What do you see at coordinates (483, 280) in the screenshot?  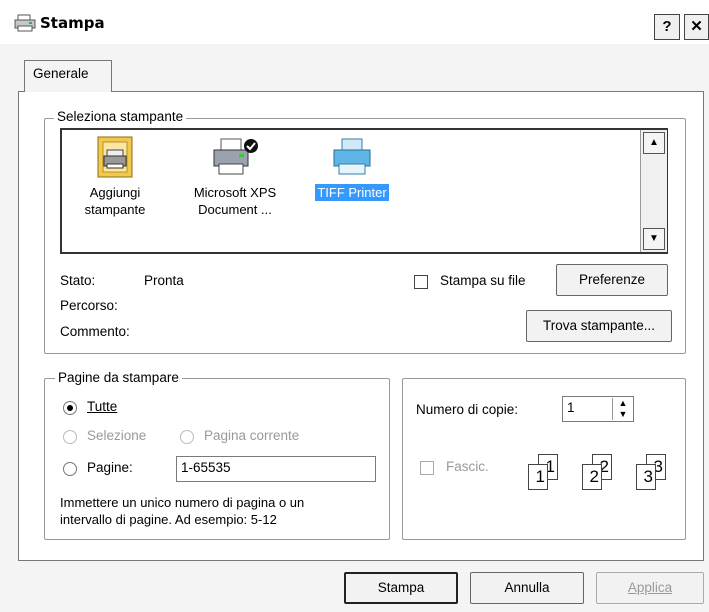 I see `print-to-file-label: Stampa su file` at bounding box center [483, 280].